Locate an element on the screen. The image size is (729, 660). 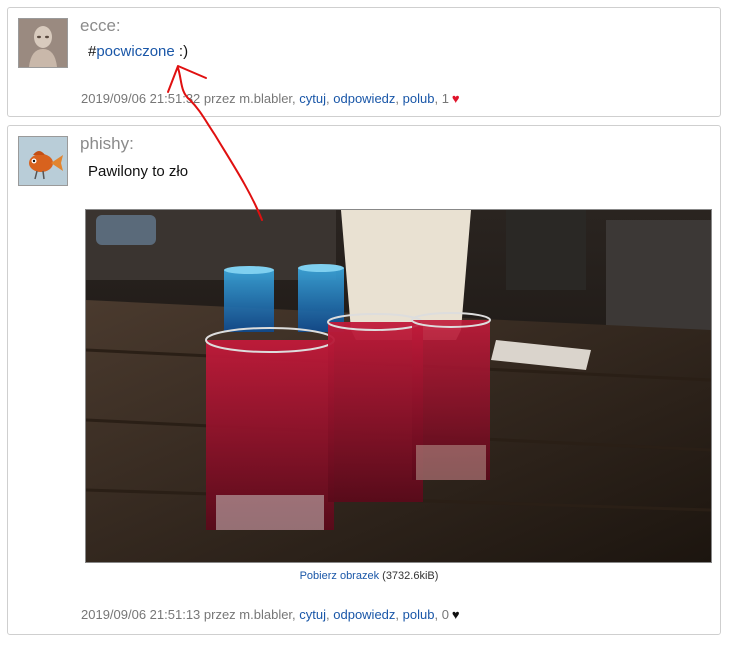
author-name: ecce: is located at coordinates (100, 26).